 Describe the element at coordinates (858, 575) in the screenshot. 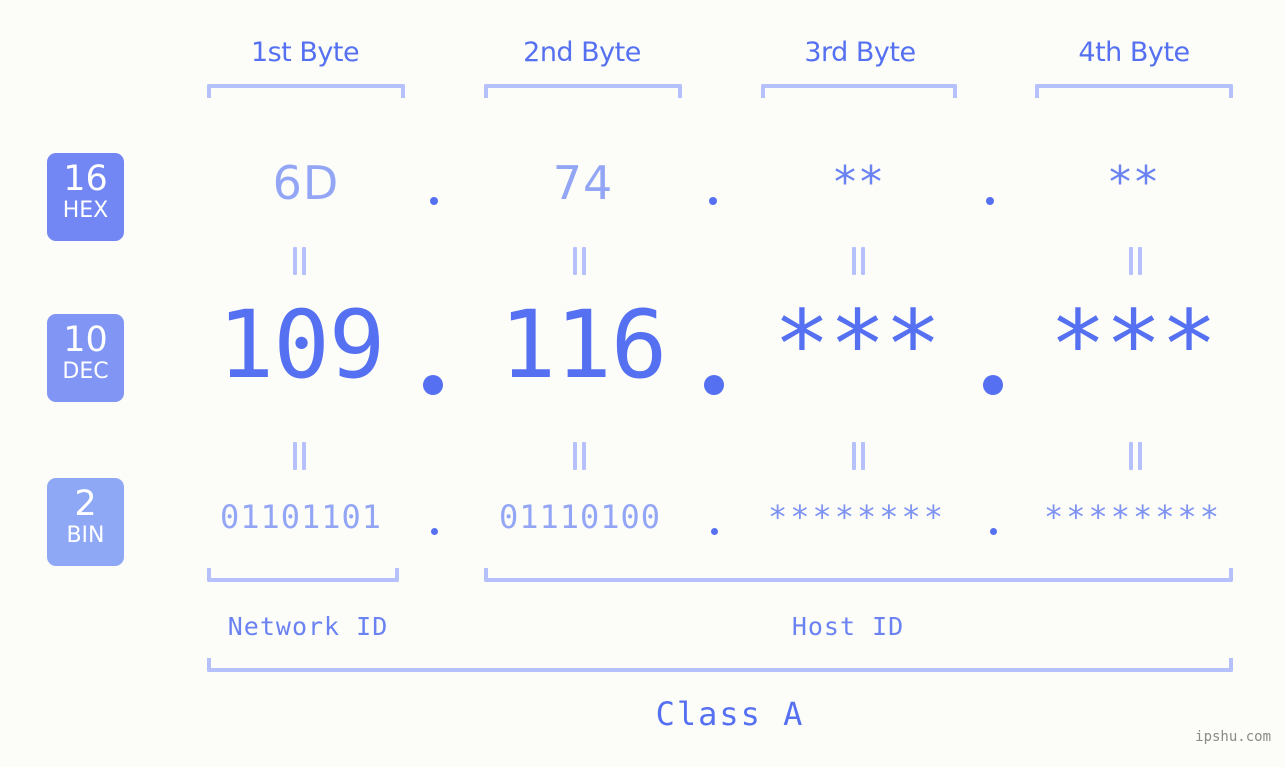

I see `host-id-bracket` at that location.